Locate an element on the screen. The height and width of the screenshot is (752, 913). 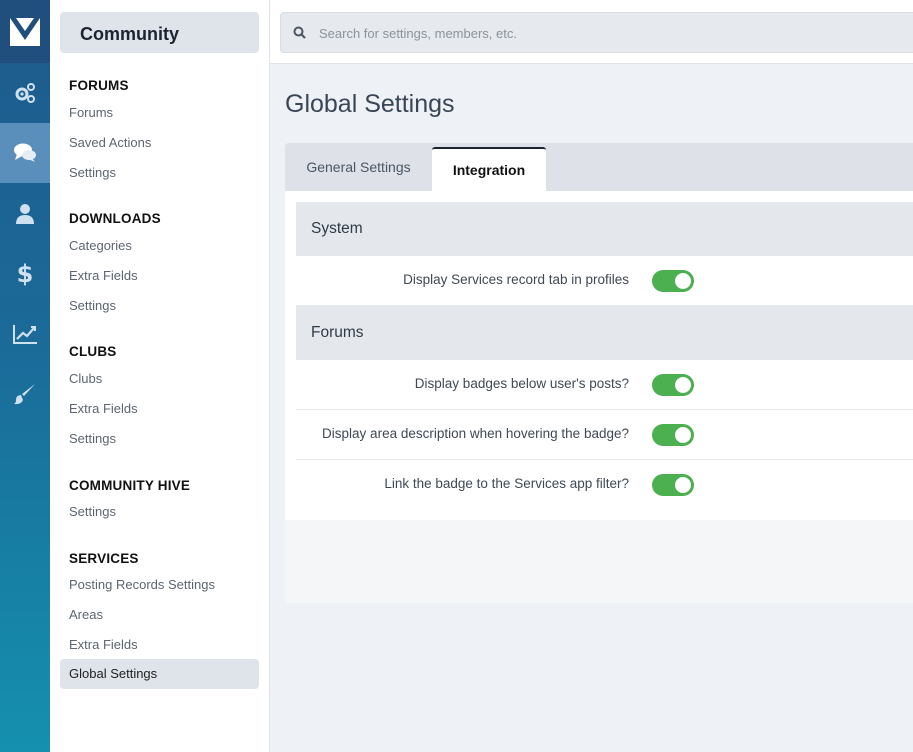
menu-link-categories: Categories is located at coordinates (100, 245).